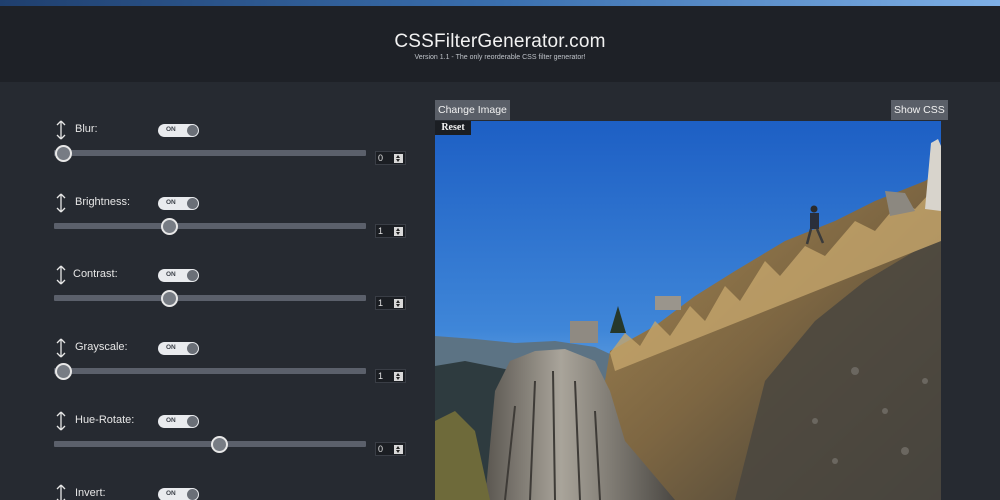 The height and width of the screenshot is (500, 1000). Describe the element at coordinates (101, 347) in the screenshot. I see `filter-label: Grayscale:` at that location.